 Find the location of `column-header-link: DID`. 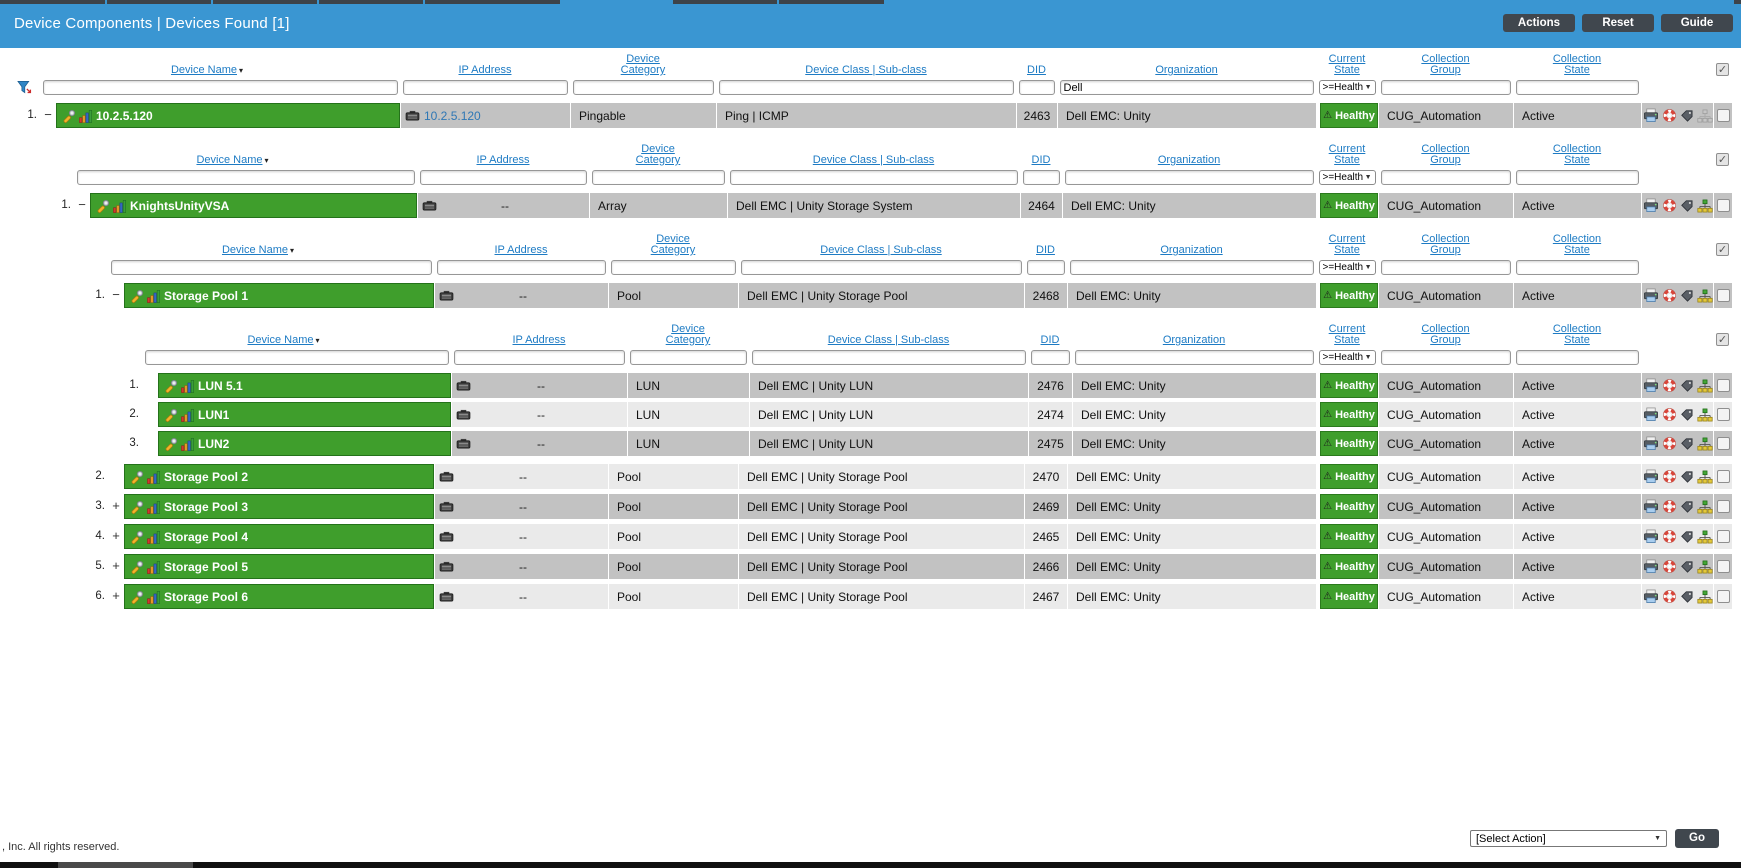

column-header-link: DID is located at coordinates (1036, 70).